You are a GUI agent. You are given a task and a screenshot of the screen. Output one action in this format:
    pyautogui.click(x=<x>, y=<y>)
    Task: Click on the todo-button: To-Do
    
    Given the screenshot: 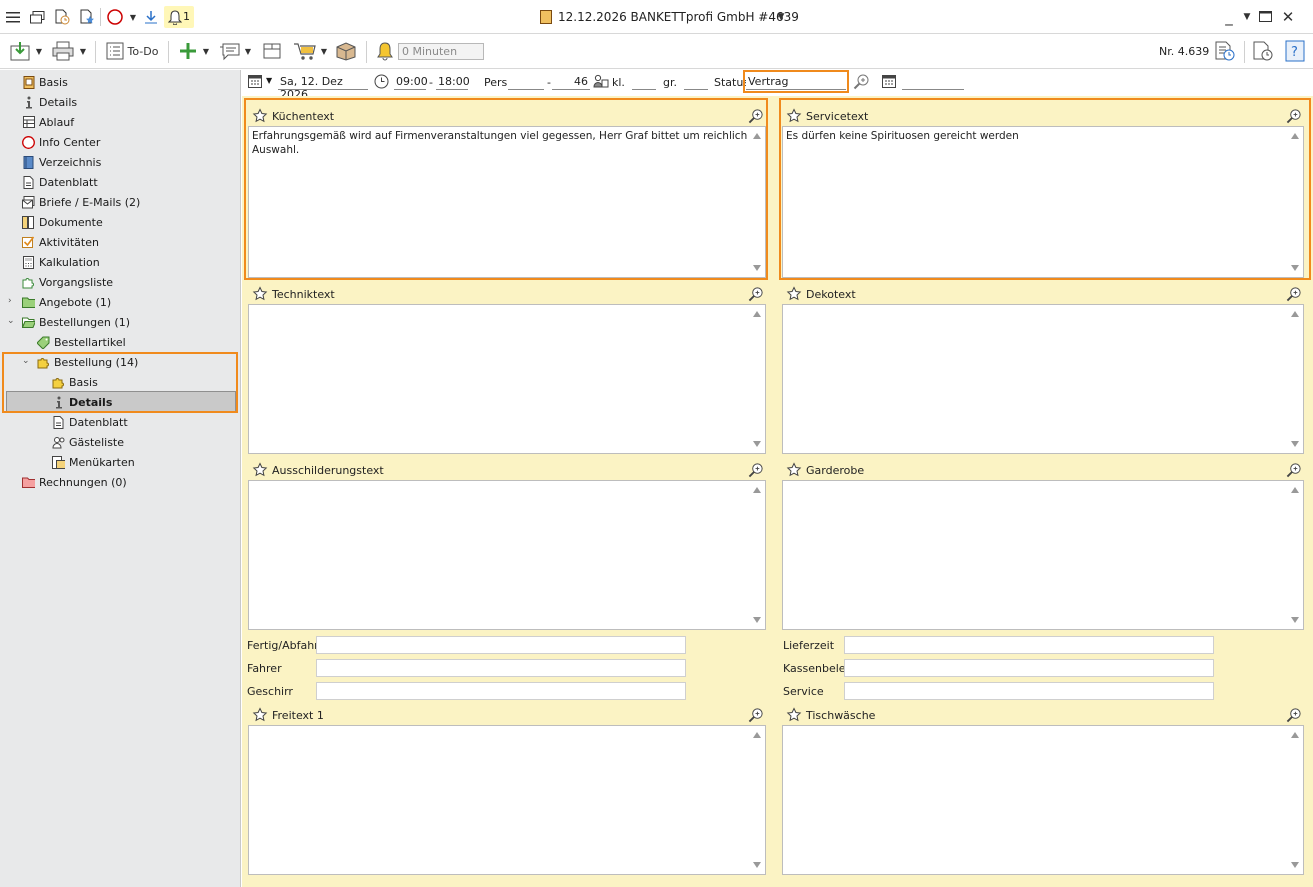 What is the action you would take?
    pyautogui.click(x=132, y=51)
    